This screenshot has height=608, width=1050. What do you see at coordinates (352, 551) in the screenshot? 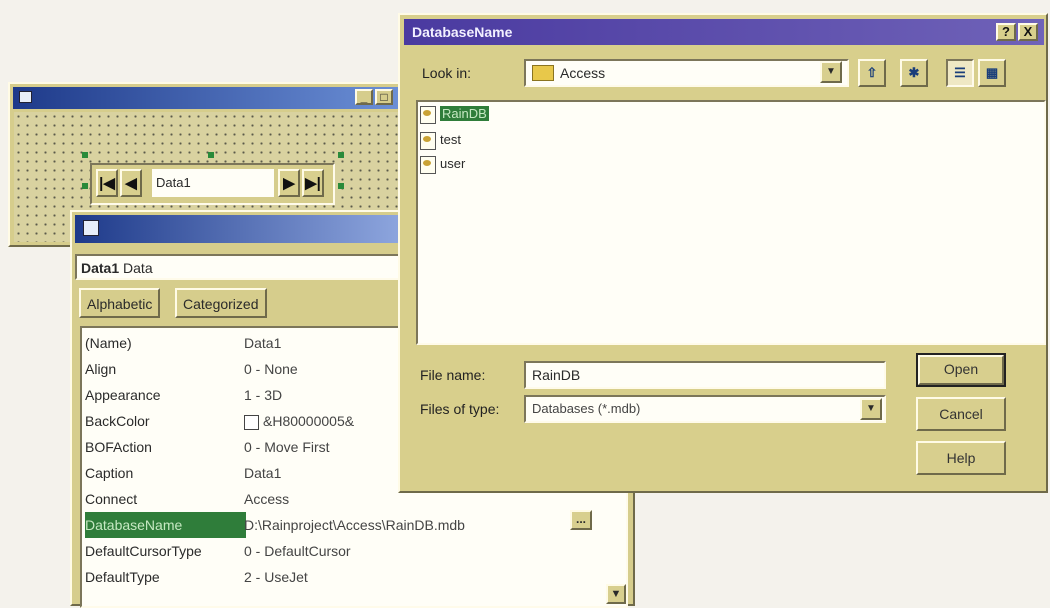
I see `property-row: DefaultCursorType 0 - DefaultCursor` at bounding box center [352, 551].